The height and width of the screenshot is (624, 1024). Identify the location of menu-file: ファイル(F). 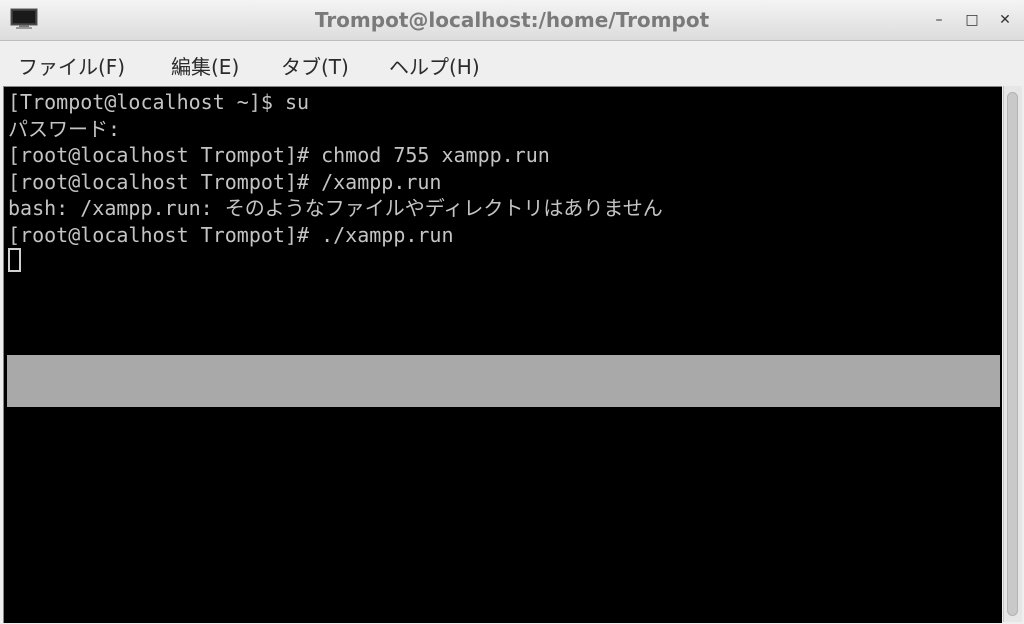
(71, 65).